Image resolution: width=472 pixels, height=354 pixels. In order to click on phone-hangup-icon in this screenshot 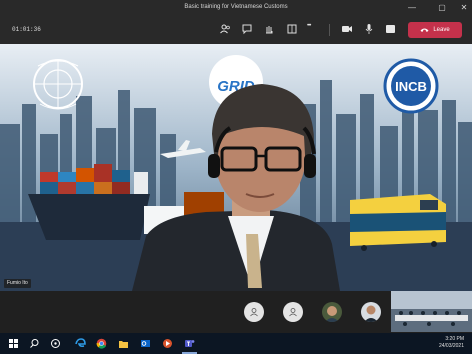, I will do `click(424, 30)`.